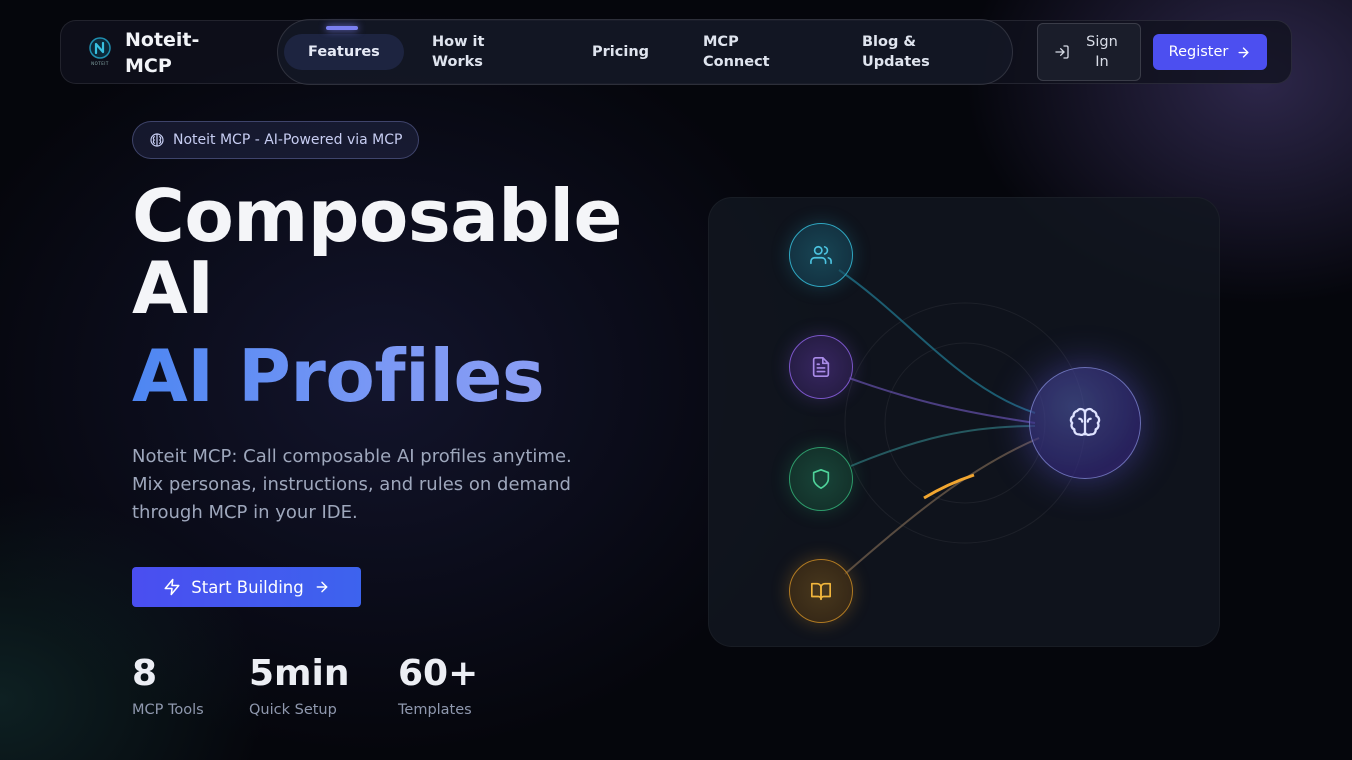 The height and width of the screenshot is (760, 1352). What do you see at coordinates (435, 710) in the screenshot?
I see `stat-label: Templates` at bounding box center [435, 710].